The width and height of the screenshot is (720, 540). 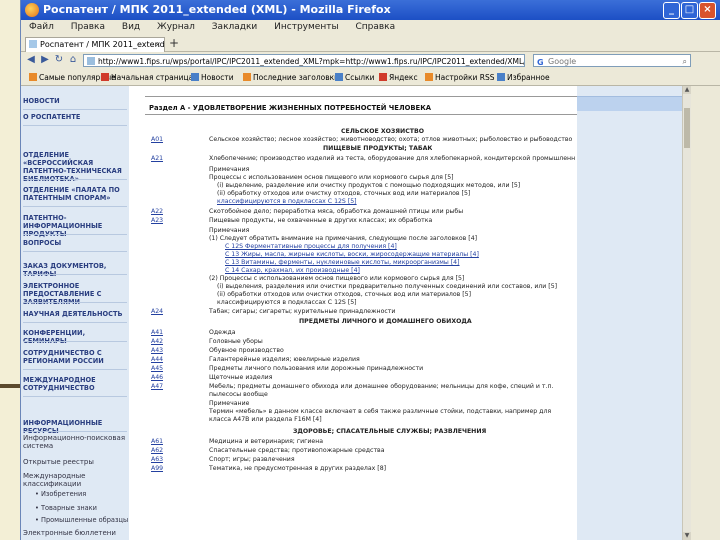 What do you see at coordinates (292, 271) in the screenshot?
I see `class-description: C 14 Сахар, крахмал, их производные [4]` at bounding box center [292, 271].